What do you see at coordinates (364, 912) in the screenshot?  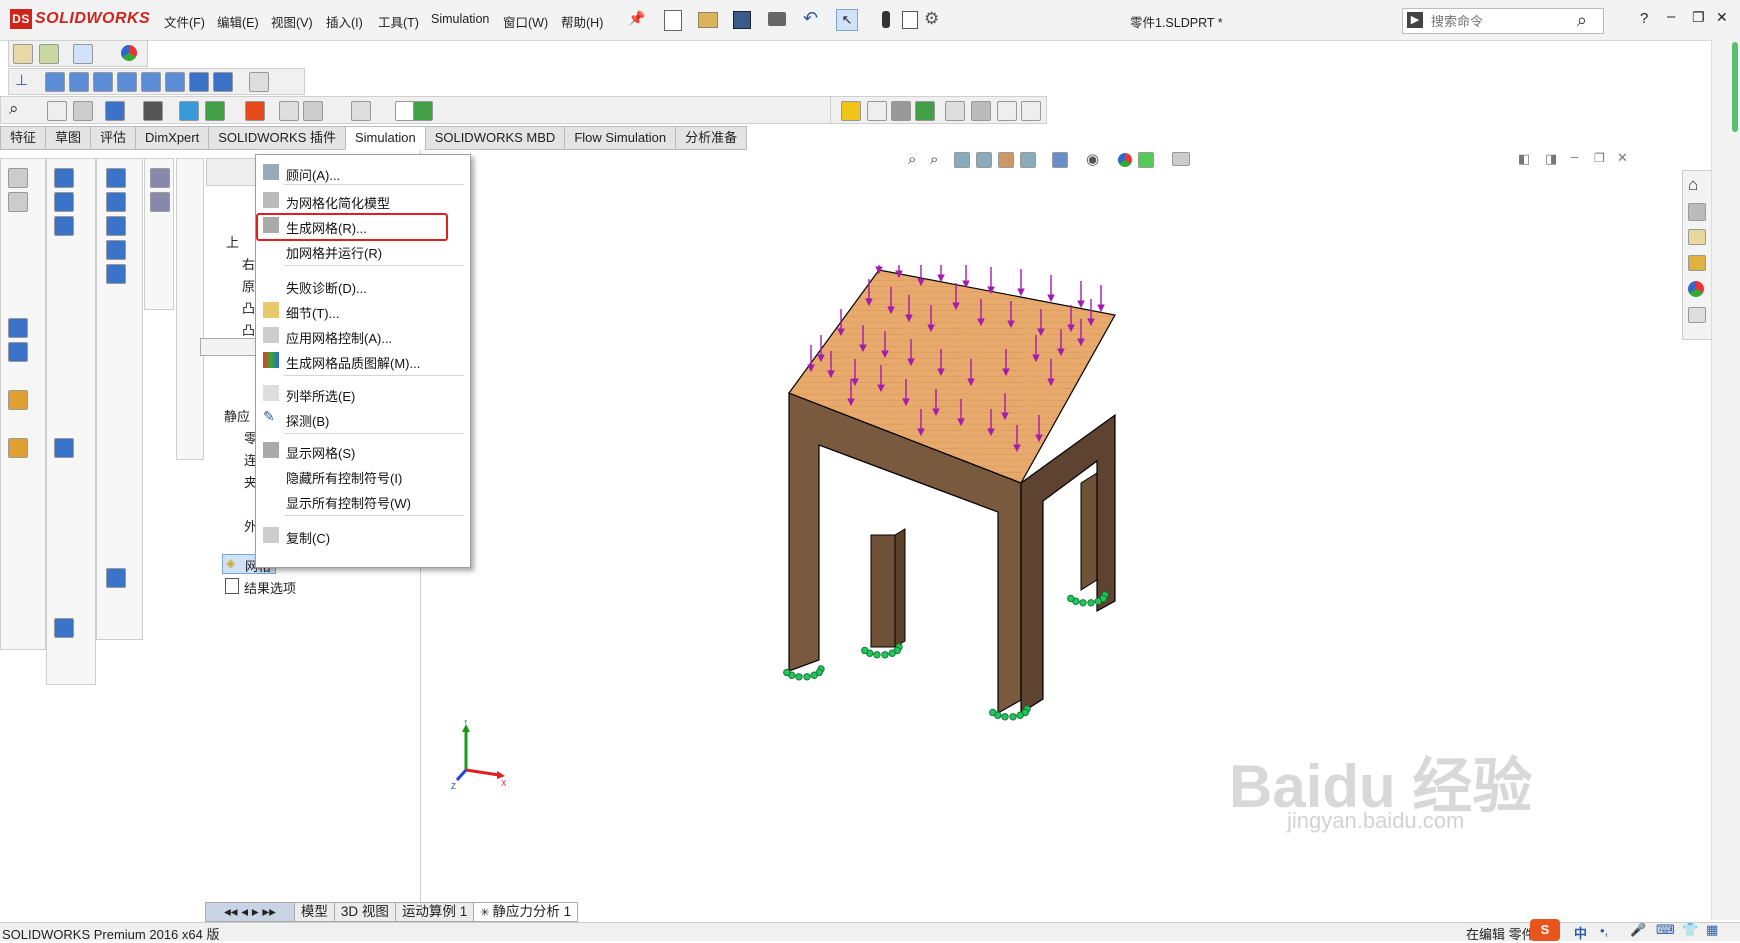 I see `tab-3d-view: 3D 视图` at bounding box center [364, 912].